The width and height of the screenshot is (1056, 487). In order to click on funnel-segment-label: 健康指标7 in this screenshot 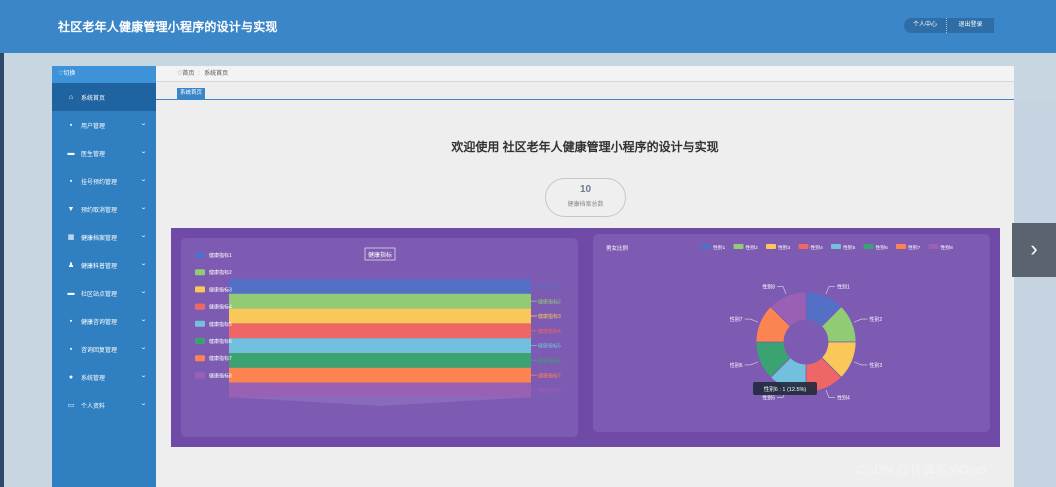, I will do `click(549, 375)`.